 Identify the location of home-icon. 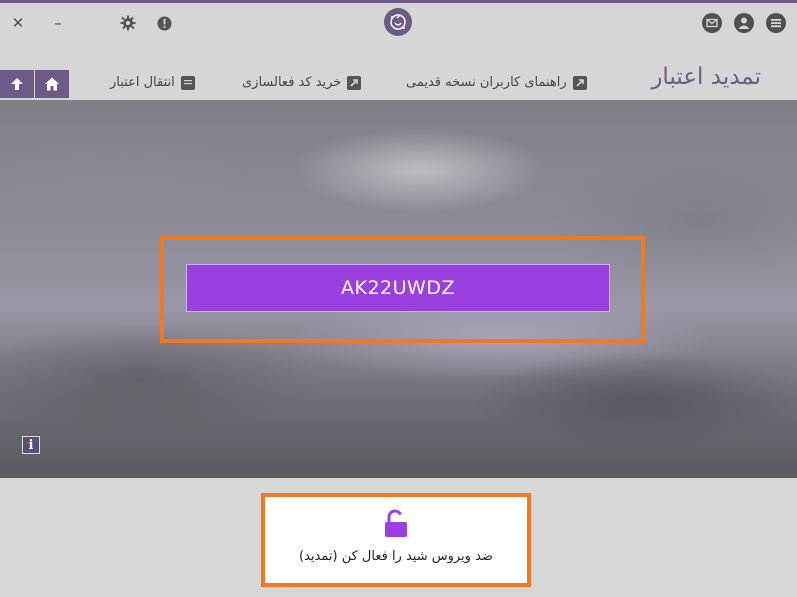
(52, 84).